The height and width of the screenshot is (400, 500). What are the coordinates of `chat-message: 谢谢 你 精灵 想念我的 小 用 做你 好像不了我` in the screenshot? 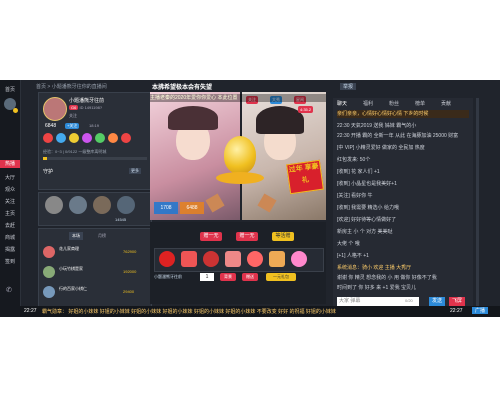 It's located at (387, 278).